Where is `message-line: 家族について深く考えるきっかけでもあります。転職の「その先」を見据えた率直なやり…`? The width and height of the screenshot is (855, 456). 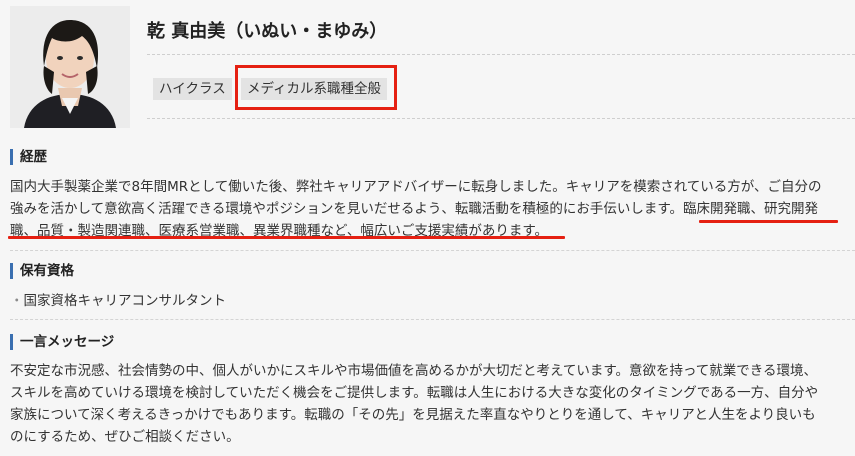 message-line: 家族について深く考えるきっかけでもあります。転職の「その先」を見据えた率直なやり… is located at coordinates (413, 415).